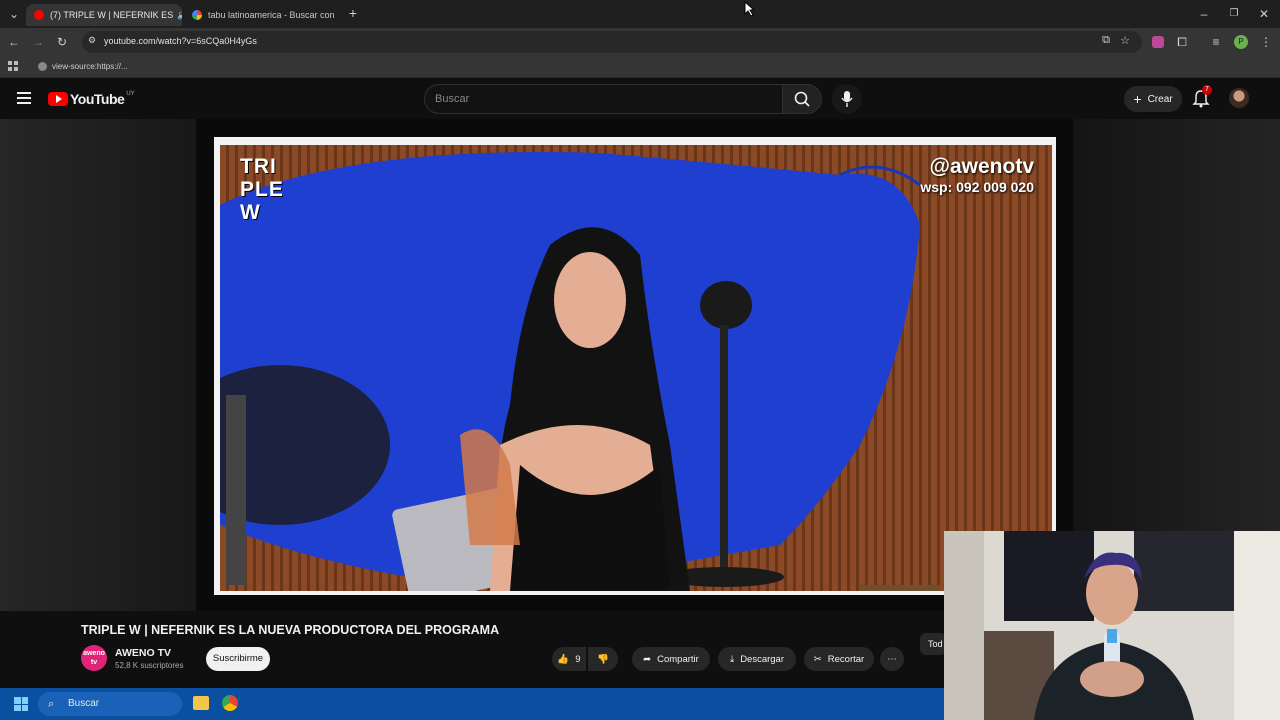 Image resolution: width=1280 pixels, height=720 pixels. I want to click on webcam-overlay, so click(1112, 625).